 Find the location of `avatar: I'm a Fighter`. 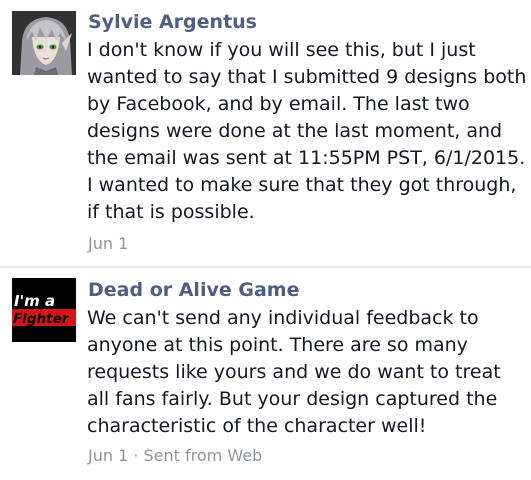

avatar: I'm a Fighter is located at coordinates (44, 310).